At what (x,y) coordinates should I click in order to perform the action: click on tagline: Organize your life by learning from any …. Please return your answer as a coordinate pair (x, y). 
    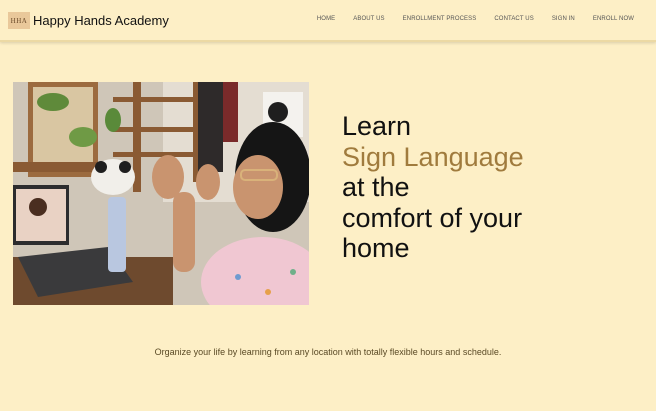
    Looking at the image, I should click on (328, 352).